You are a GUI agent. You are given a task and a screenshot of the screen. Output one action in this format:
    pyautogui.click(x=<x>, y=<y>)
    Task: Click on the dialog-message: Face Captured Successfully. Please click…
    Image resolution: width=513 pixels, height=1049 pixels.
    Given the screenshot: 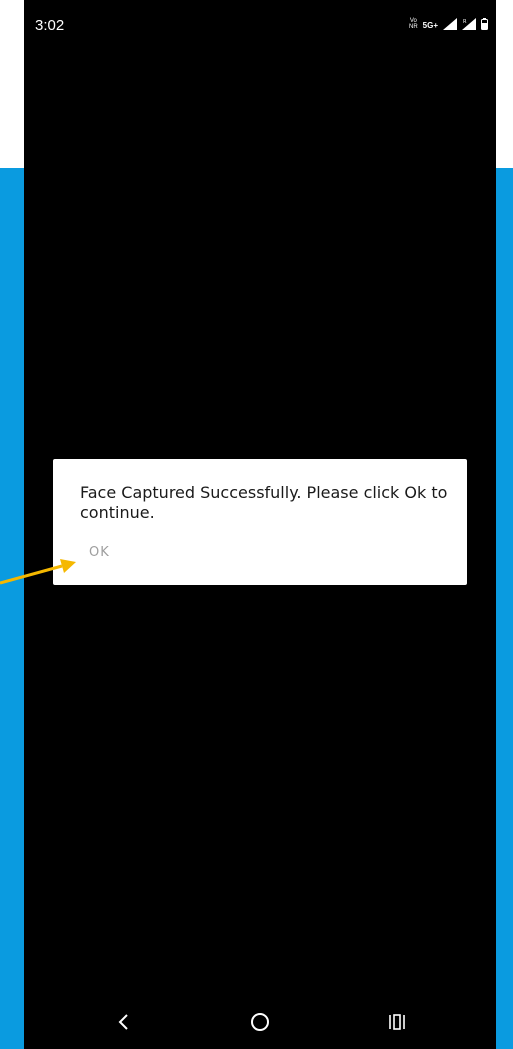 What is the action you would take?
    pyautogui.click(x=264, y=502)
    